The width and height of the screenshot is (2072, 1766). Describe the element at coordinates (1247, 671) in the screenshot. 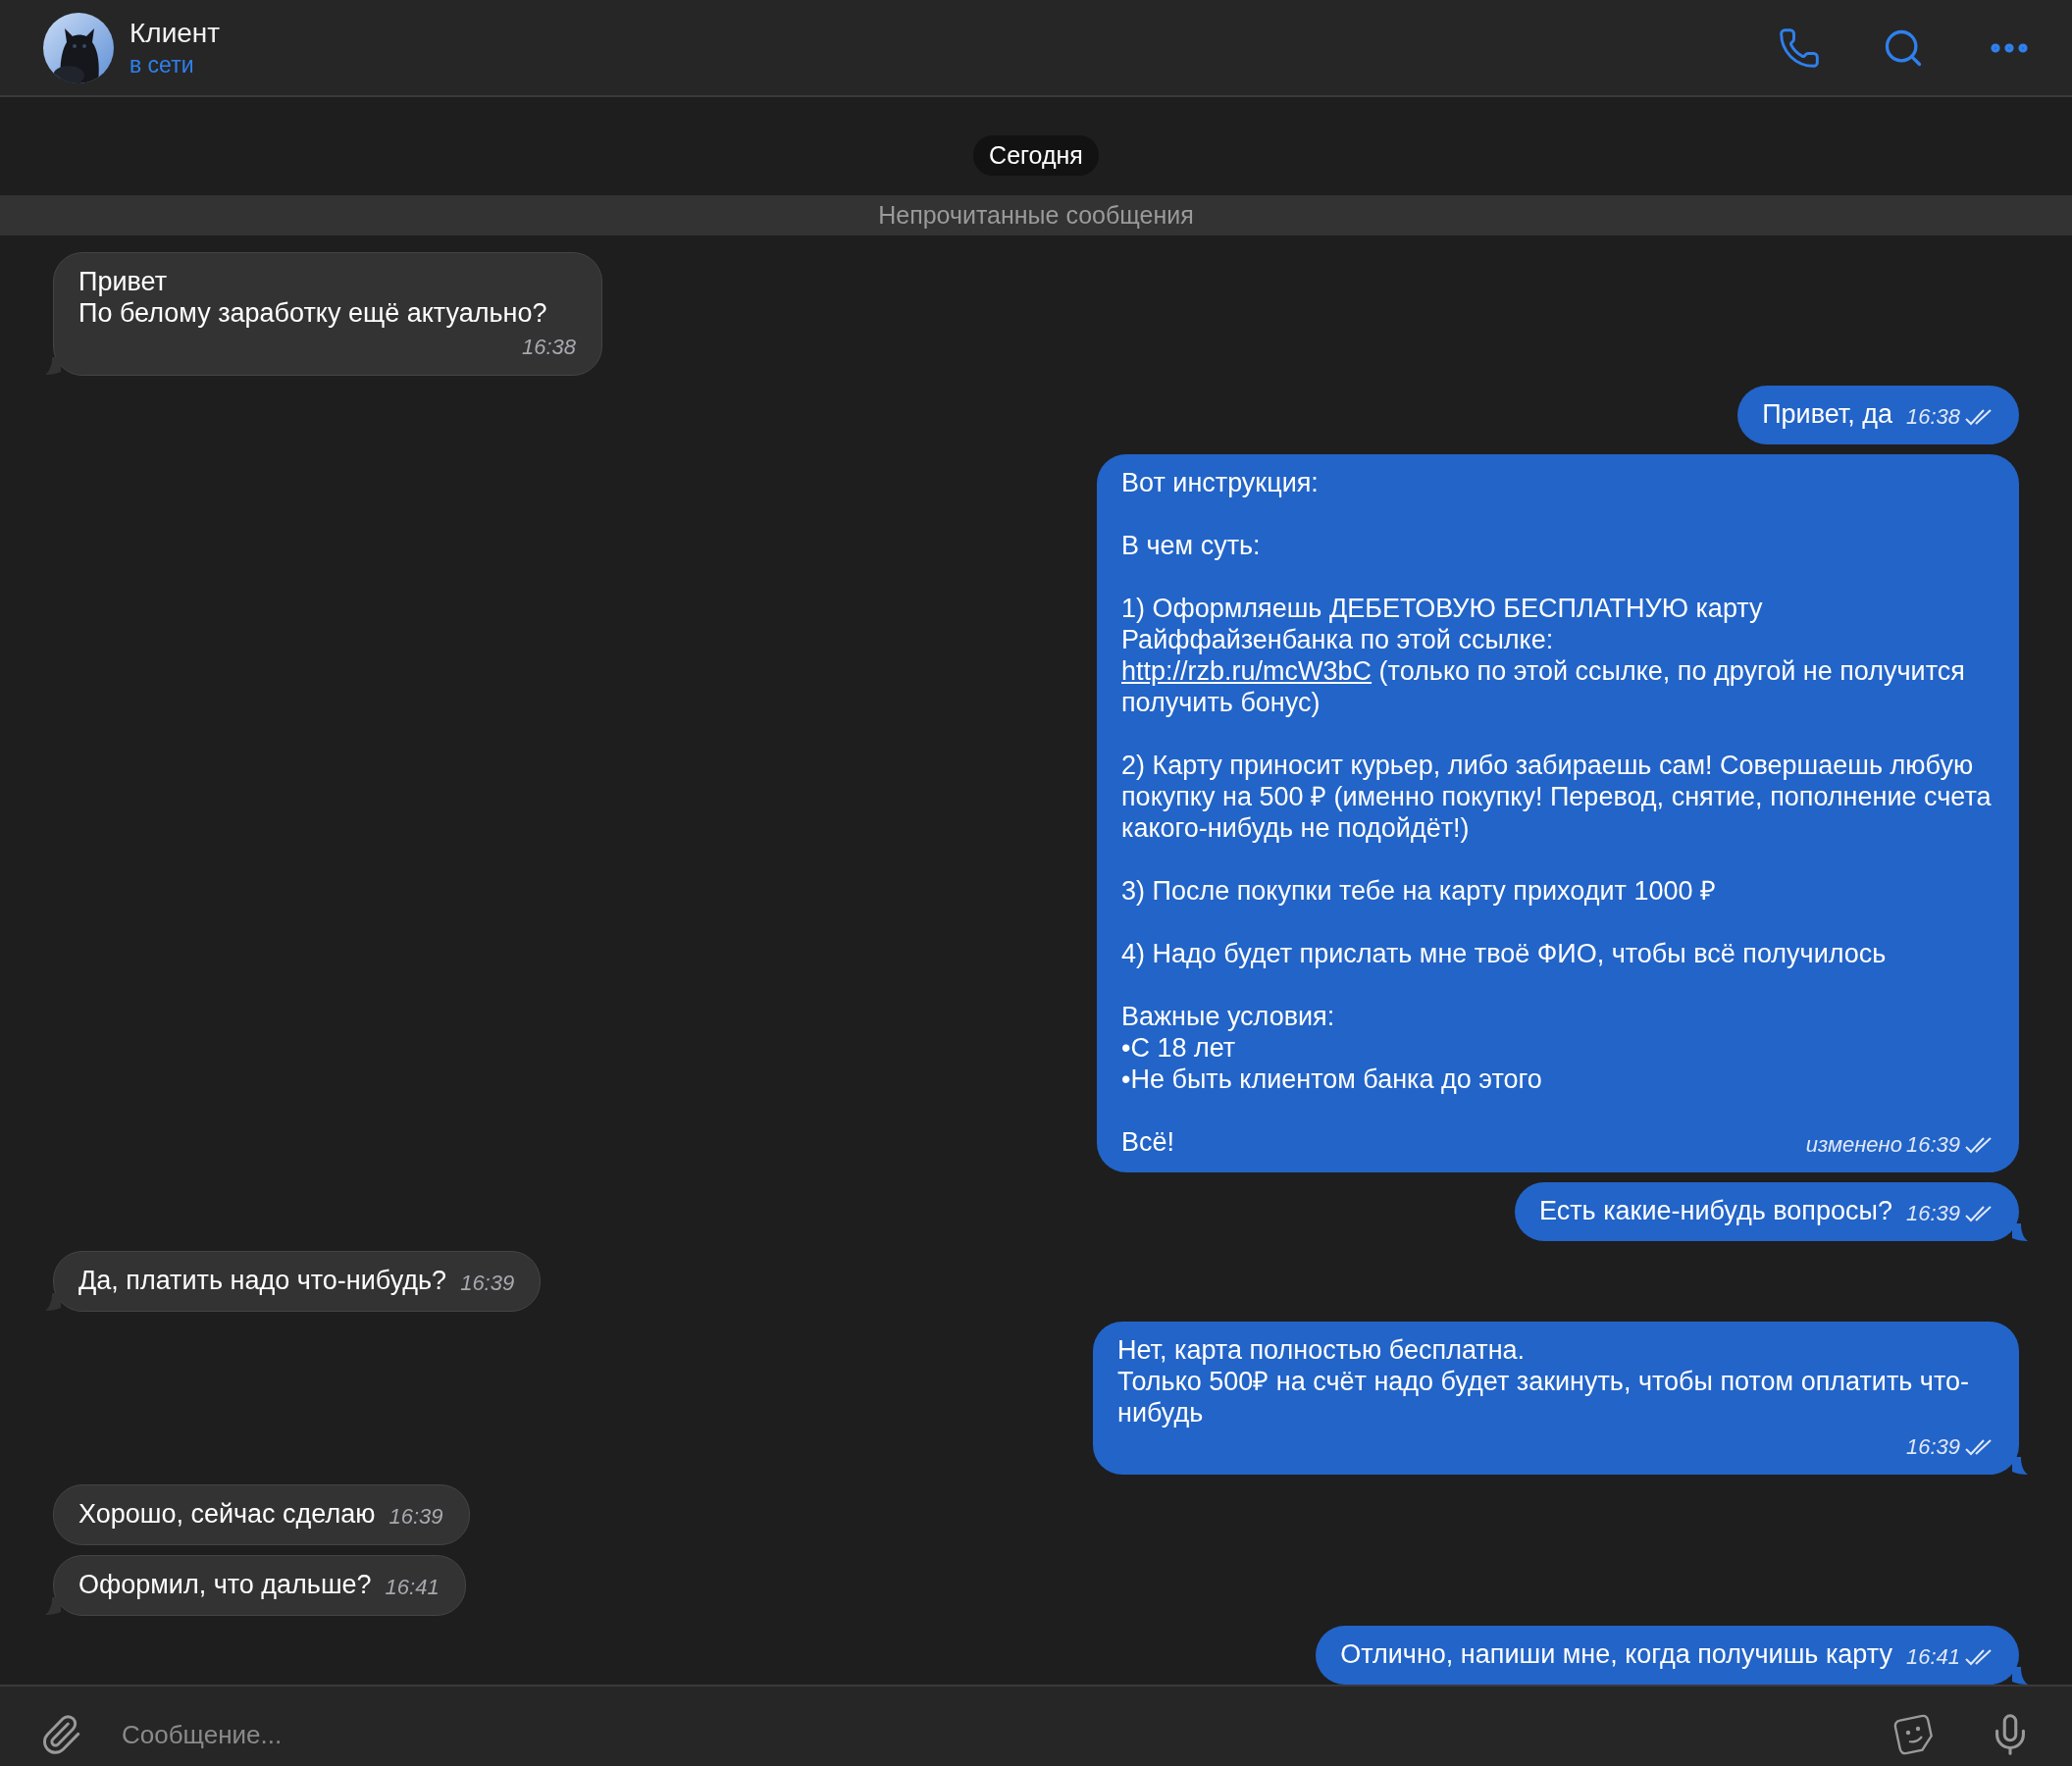

I see `link: http://rzb.ru/mcW3bC` at that location.